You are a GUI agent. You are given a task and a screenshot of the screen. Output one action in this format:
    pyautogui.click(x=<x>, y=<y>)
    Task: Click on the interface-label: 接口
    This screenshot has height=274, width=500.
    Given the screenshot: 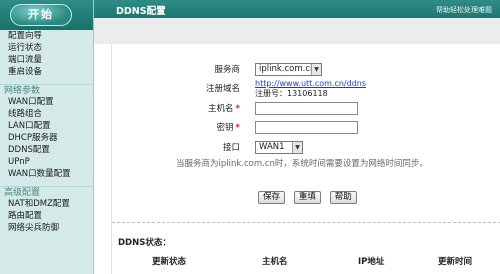 What is the action you would take?
    pyautogui.click(x=231, y=148)
    